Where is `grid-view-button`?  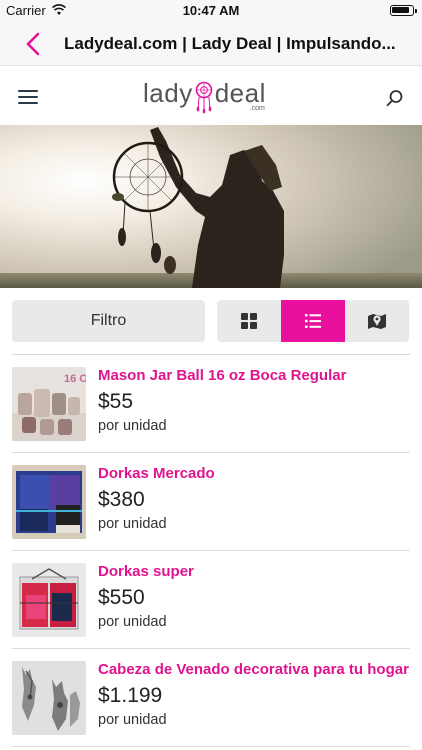 grid-view-button is located at coordinates (249, 321).